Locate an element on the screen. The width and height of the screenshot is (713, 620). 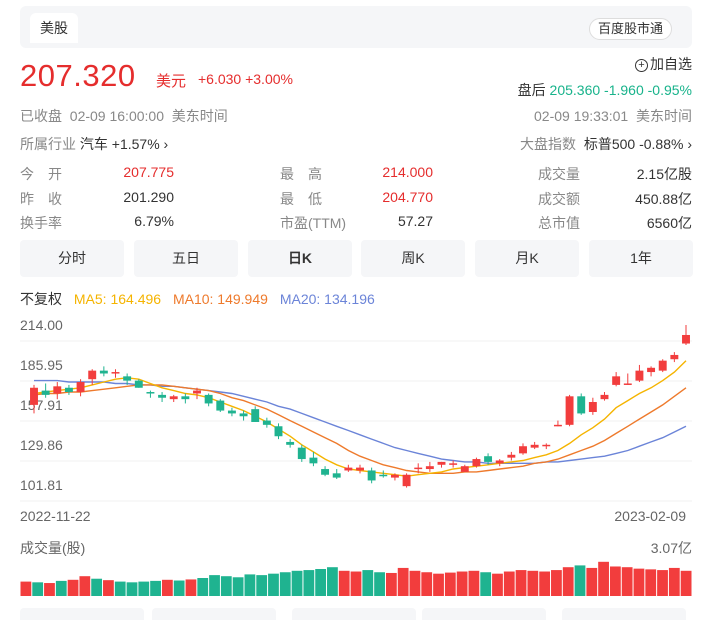
tab-period: 月K is located at coordinates (527, 258).